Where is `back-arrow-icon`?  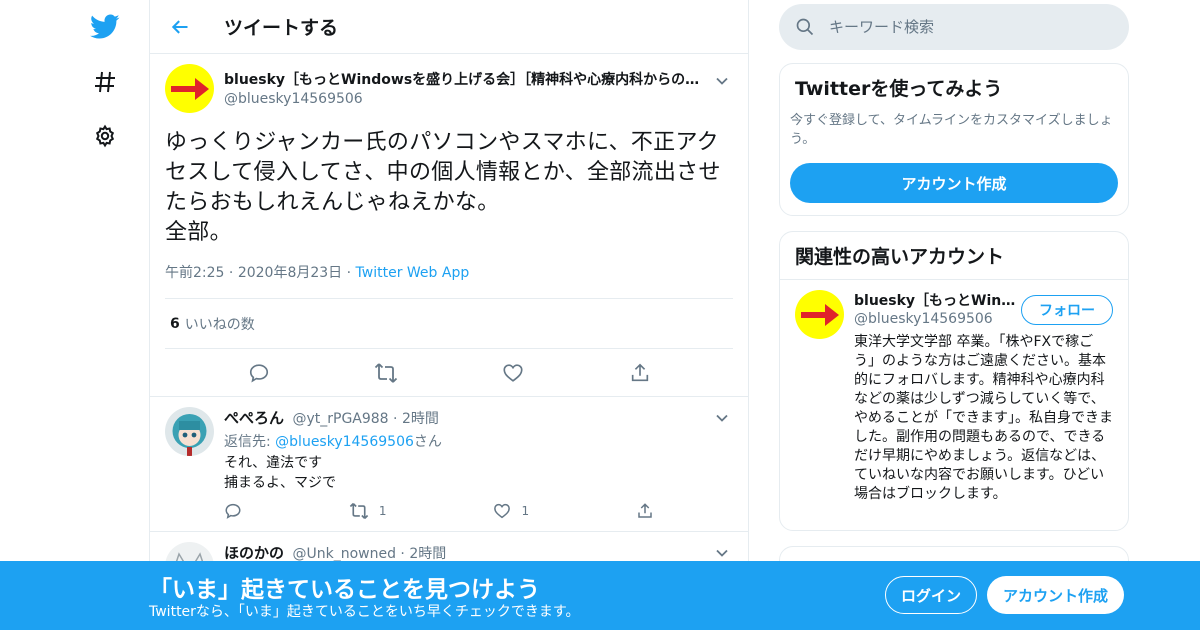 back-arrow-icon is located at coordinates (180, 27).